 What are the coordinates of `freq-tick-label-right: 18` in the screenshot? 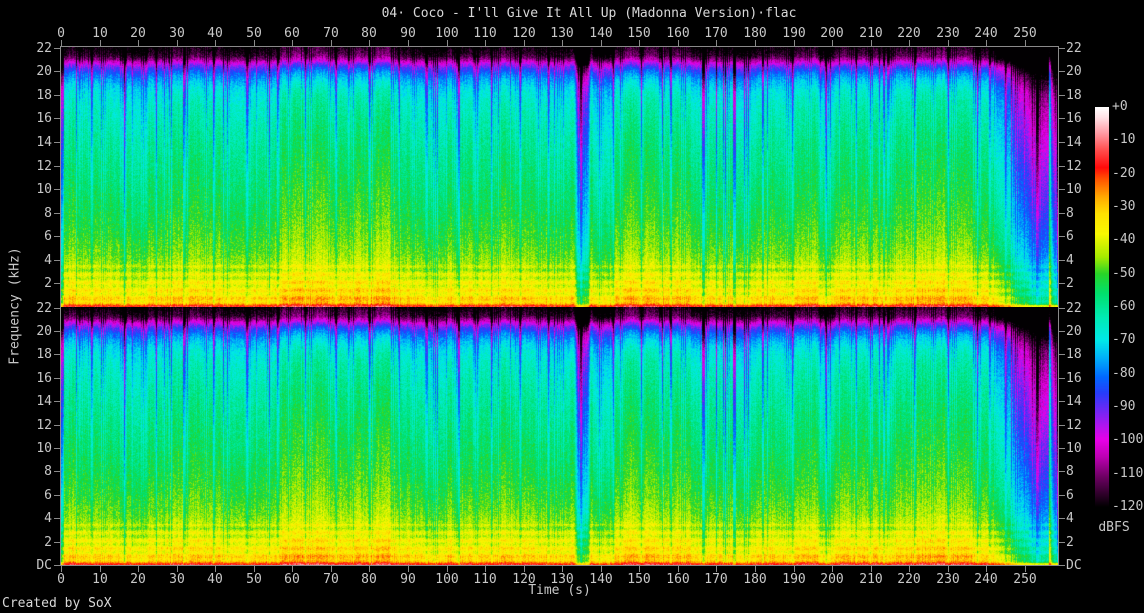 It's located at (1074, 95).